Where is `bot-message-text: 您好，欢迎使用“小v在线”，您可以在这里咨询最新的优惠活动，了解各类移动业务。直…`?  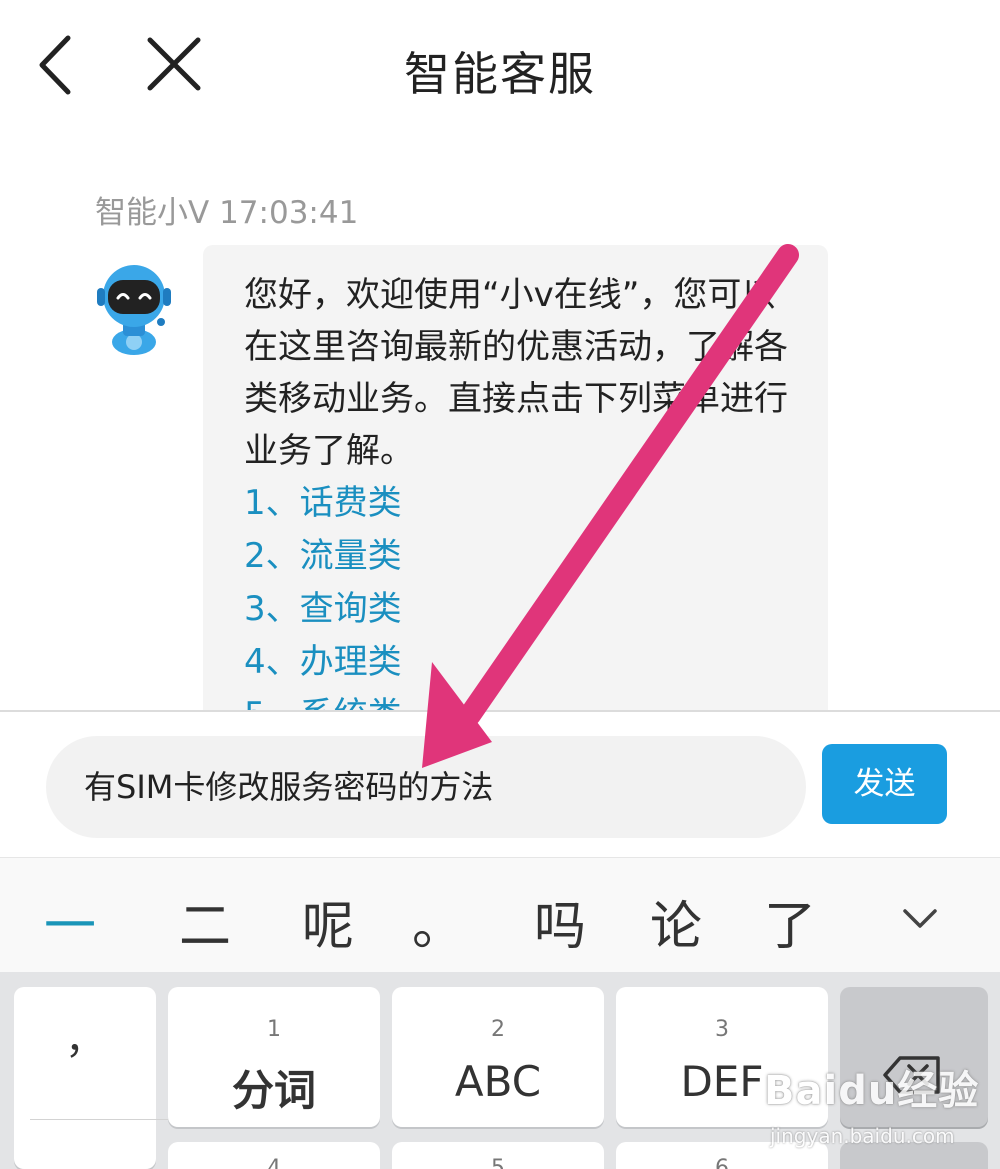 bot-message-text: 您好，欢迎使用“小v在线”，您可以在这里咨询最新的优惠活动，了解各类移动业务。直… is located at coordinates (516, 373).